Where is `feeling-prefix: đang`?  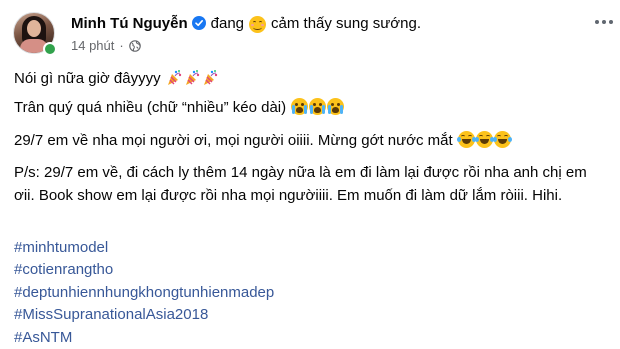 feeling-prefix: đang is located at coordinates (227, 23).